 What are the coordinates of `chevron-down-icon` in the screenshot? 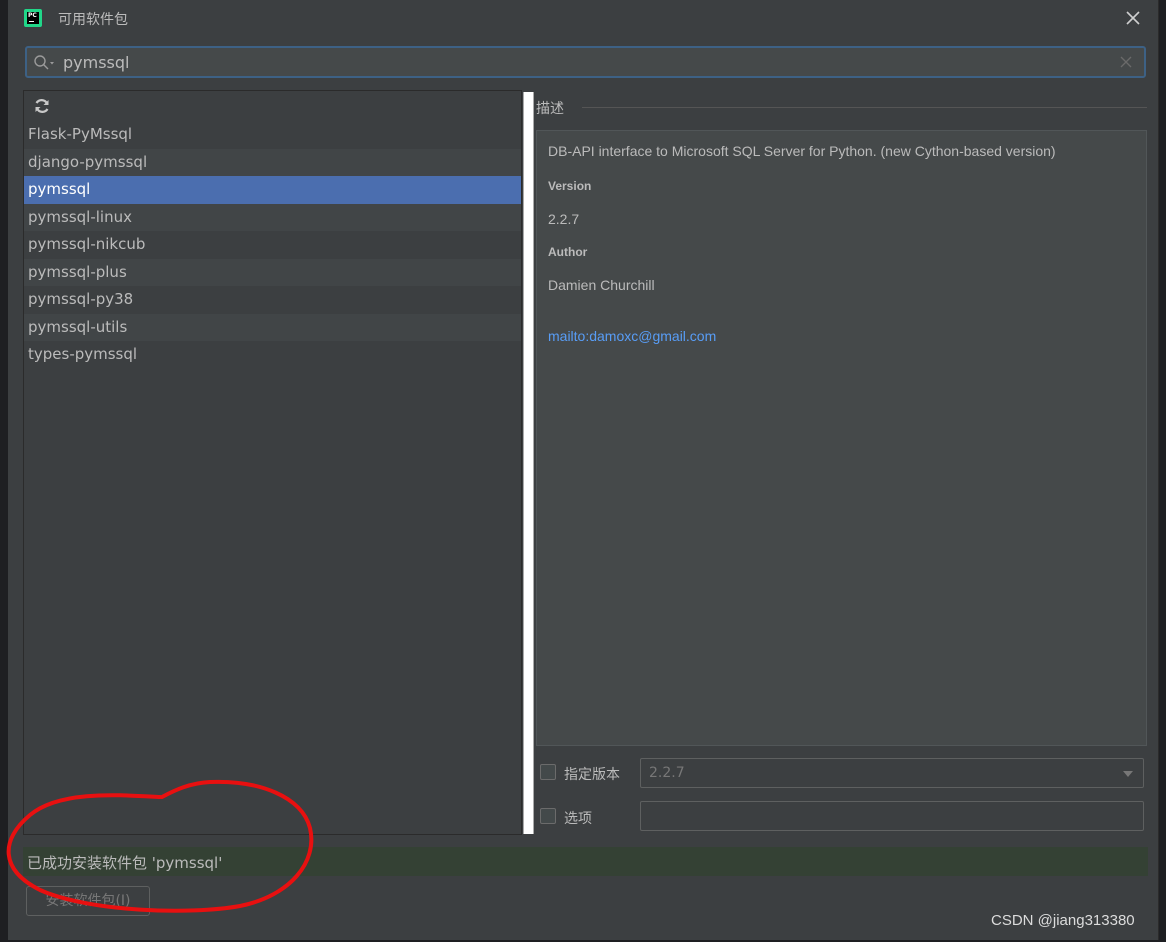 It's located at (1128, 774).